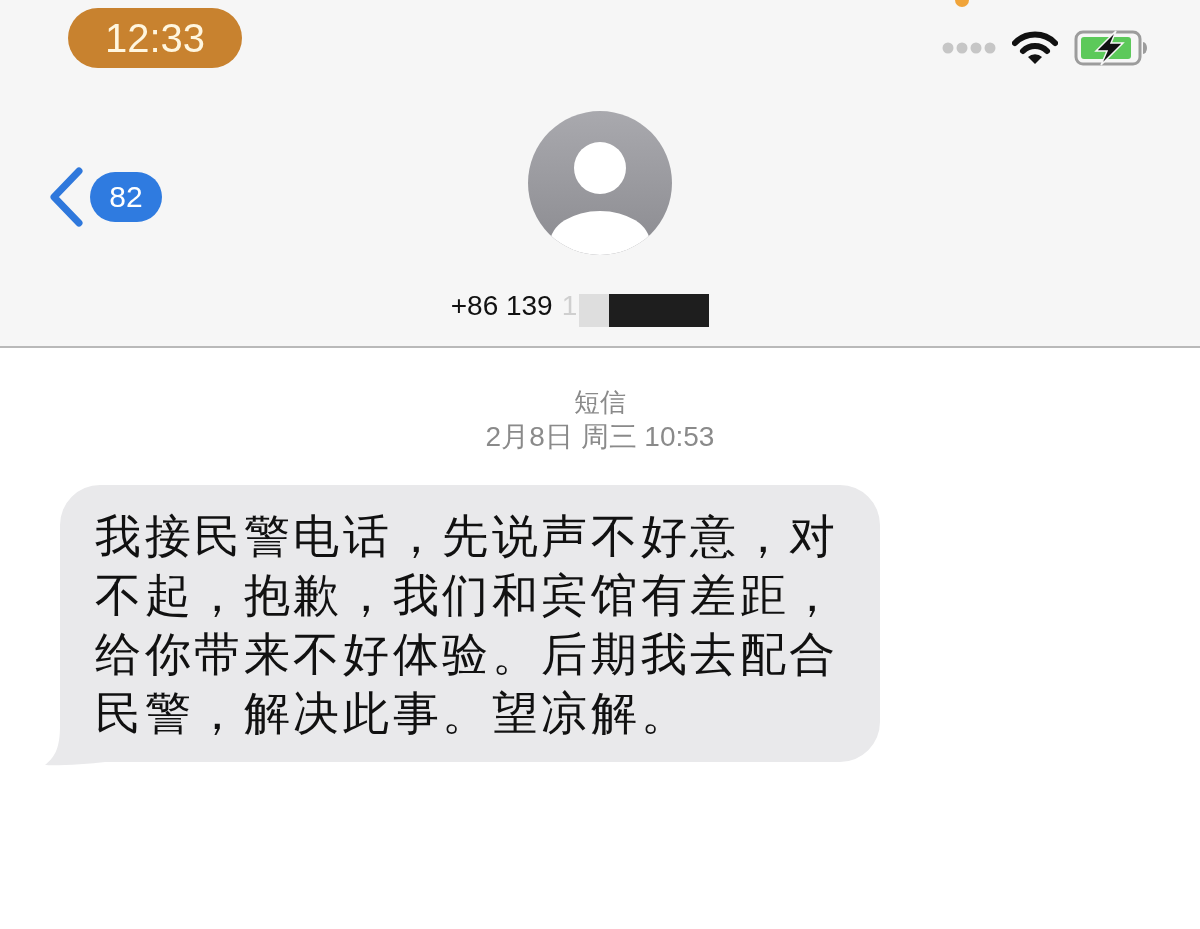 The height and width of the screenshot is (929, 1200). I want to click on blur-patch, so click(594, 310).